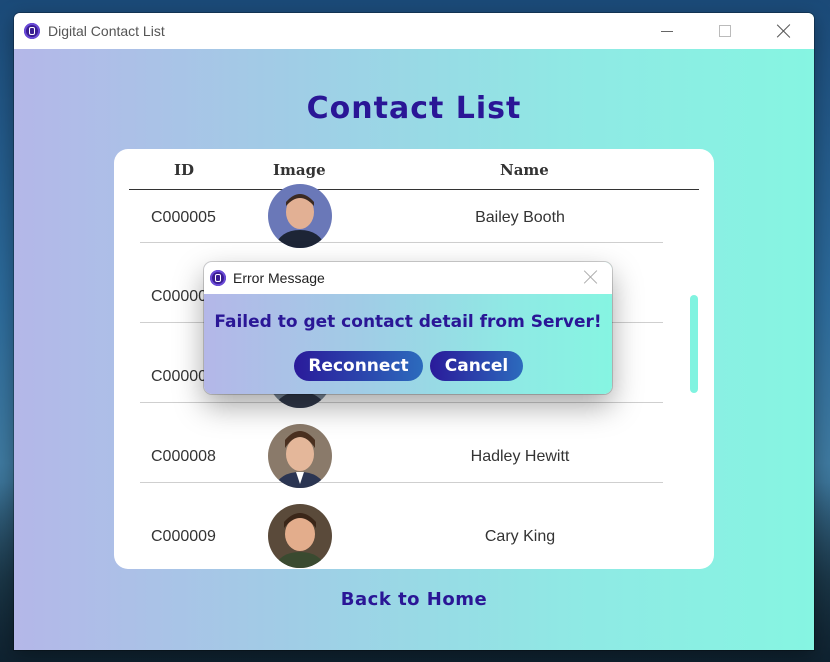 The height and width of the screenshot is (662, 830). Describe the element at coordinates (401, 205) in the screenshot. I see `table-row: C000005 Bailey Booth` at that location.